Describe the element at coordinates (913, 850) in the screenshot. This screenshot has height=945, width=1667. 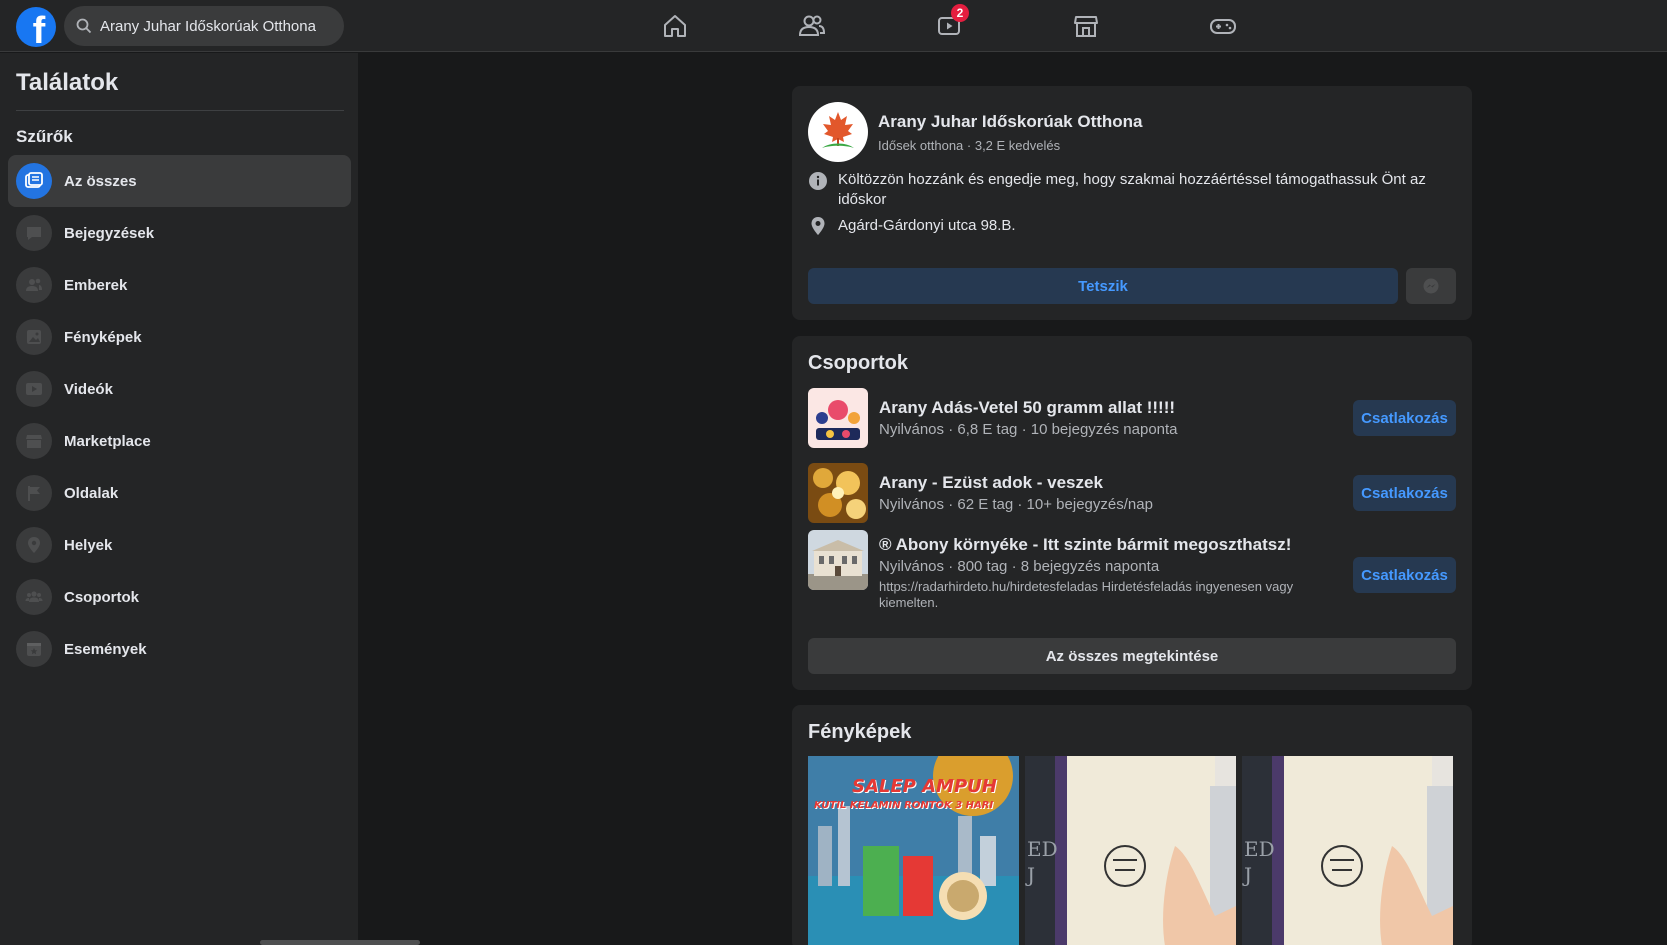
I see `photo-thumbnail: SALEP AMPUH KUTIL KELAMIN RONTOK 3 HARI` at that location.